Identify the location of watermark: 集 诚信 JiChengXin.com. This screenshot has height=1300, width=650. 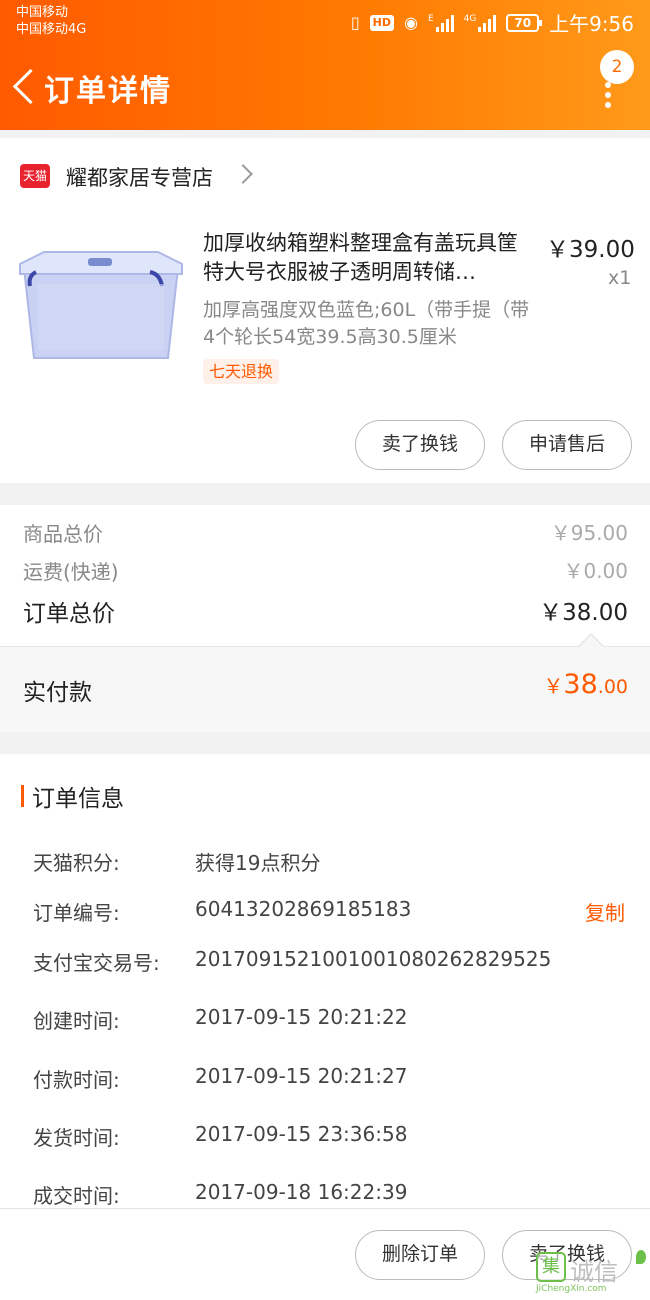
(591, 1272).